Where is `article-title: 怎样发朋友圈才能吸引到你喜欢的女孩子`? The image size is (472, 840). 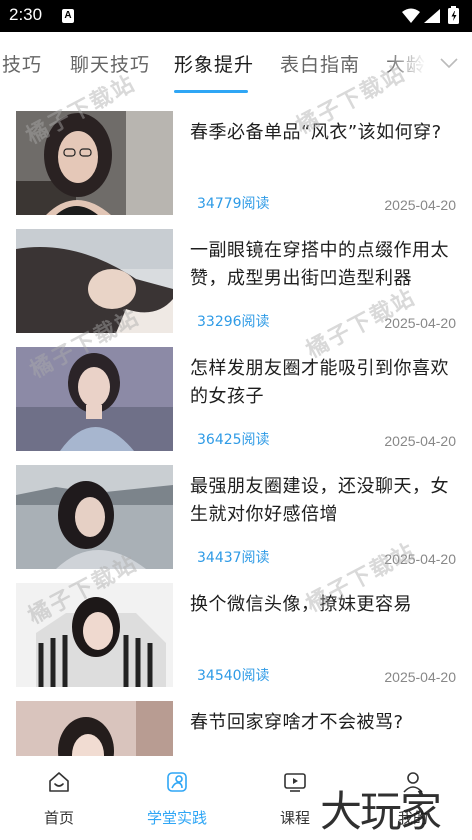 article-title: 怎样发朋友圈才能吸引到你喜欢的女孩子 is located at coordinates (319, 382).